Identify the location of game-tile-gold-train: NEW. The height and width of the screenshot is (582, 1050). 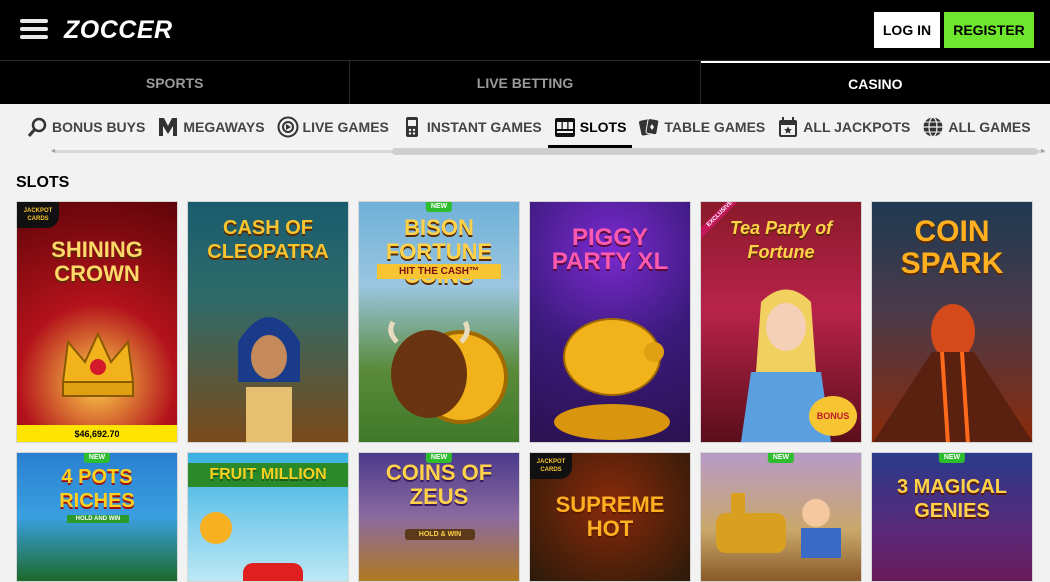
(781, 517).